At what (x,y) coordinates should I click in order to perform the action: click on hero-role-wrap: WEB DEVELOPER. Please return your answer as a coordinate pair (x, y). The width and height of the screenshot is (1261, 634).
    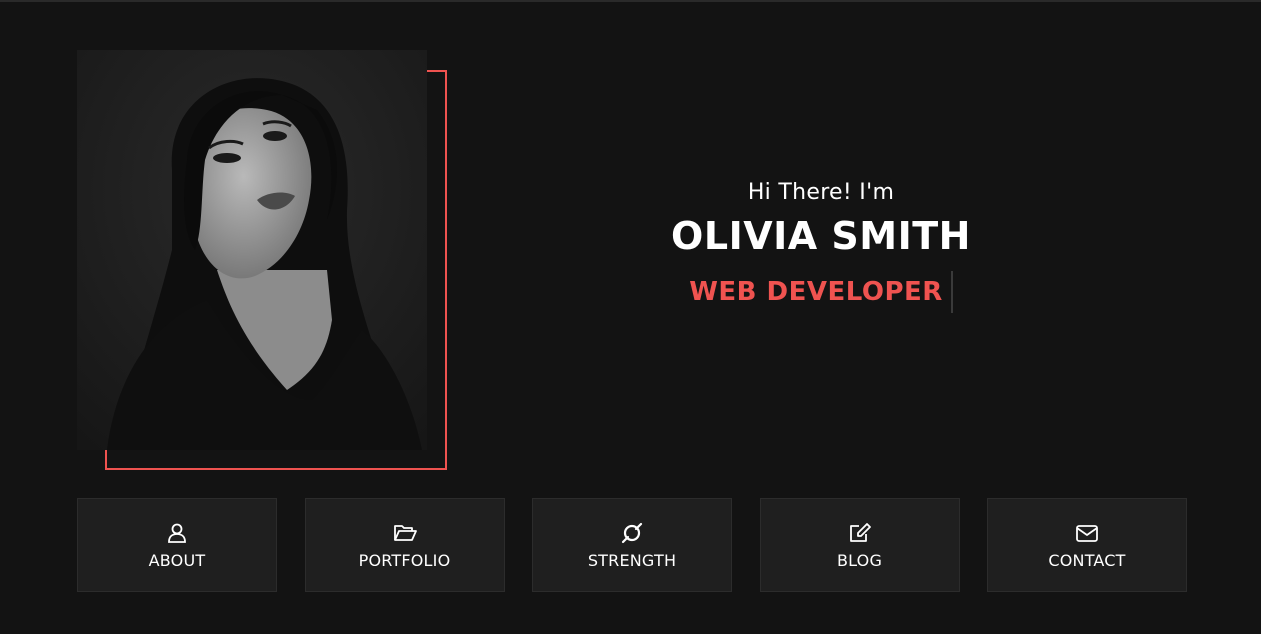
    Looking at the image, I should click on (821, 292).